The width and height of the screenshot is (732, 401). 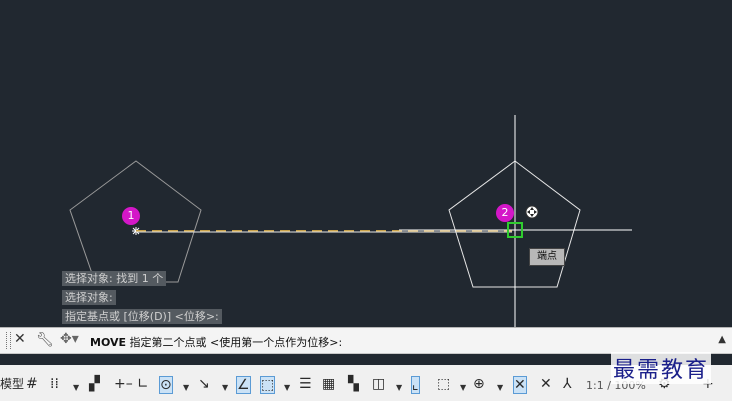 I want to click on close-icon: ✕, so click(x=20, y=339).